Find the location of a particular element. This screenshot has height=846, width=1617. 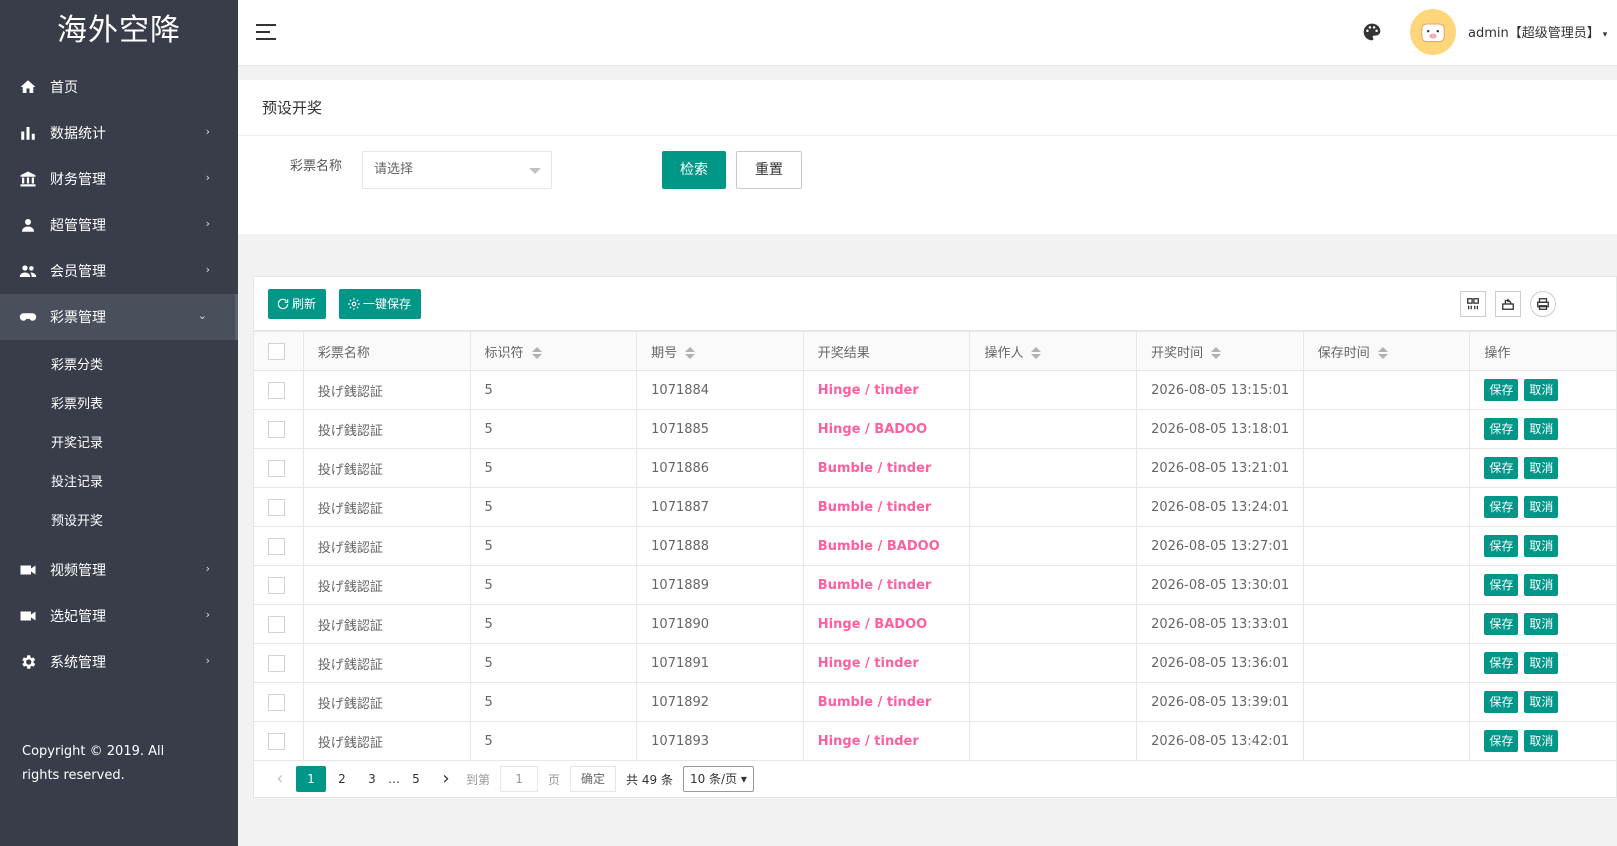

per-page-select: 10 条/页 ▾ is located at coordinates (718, 779).